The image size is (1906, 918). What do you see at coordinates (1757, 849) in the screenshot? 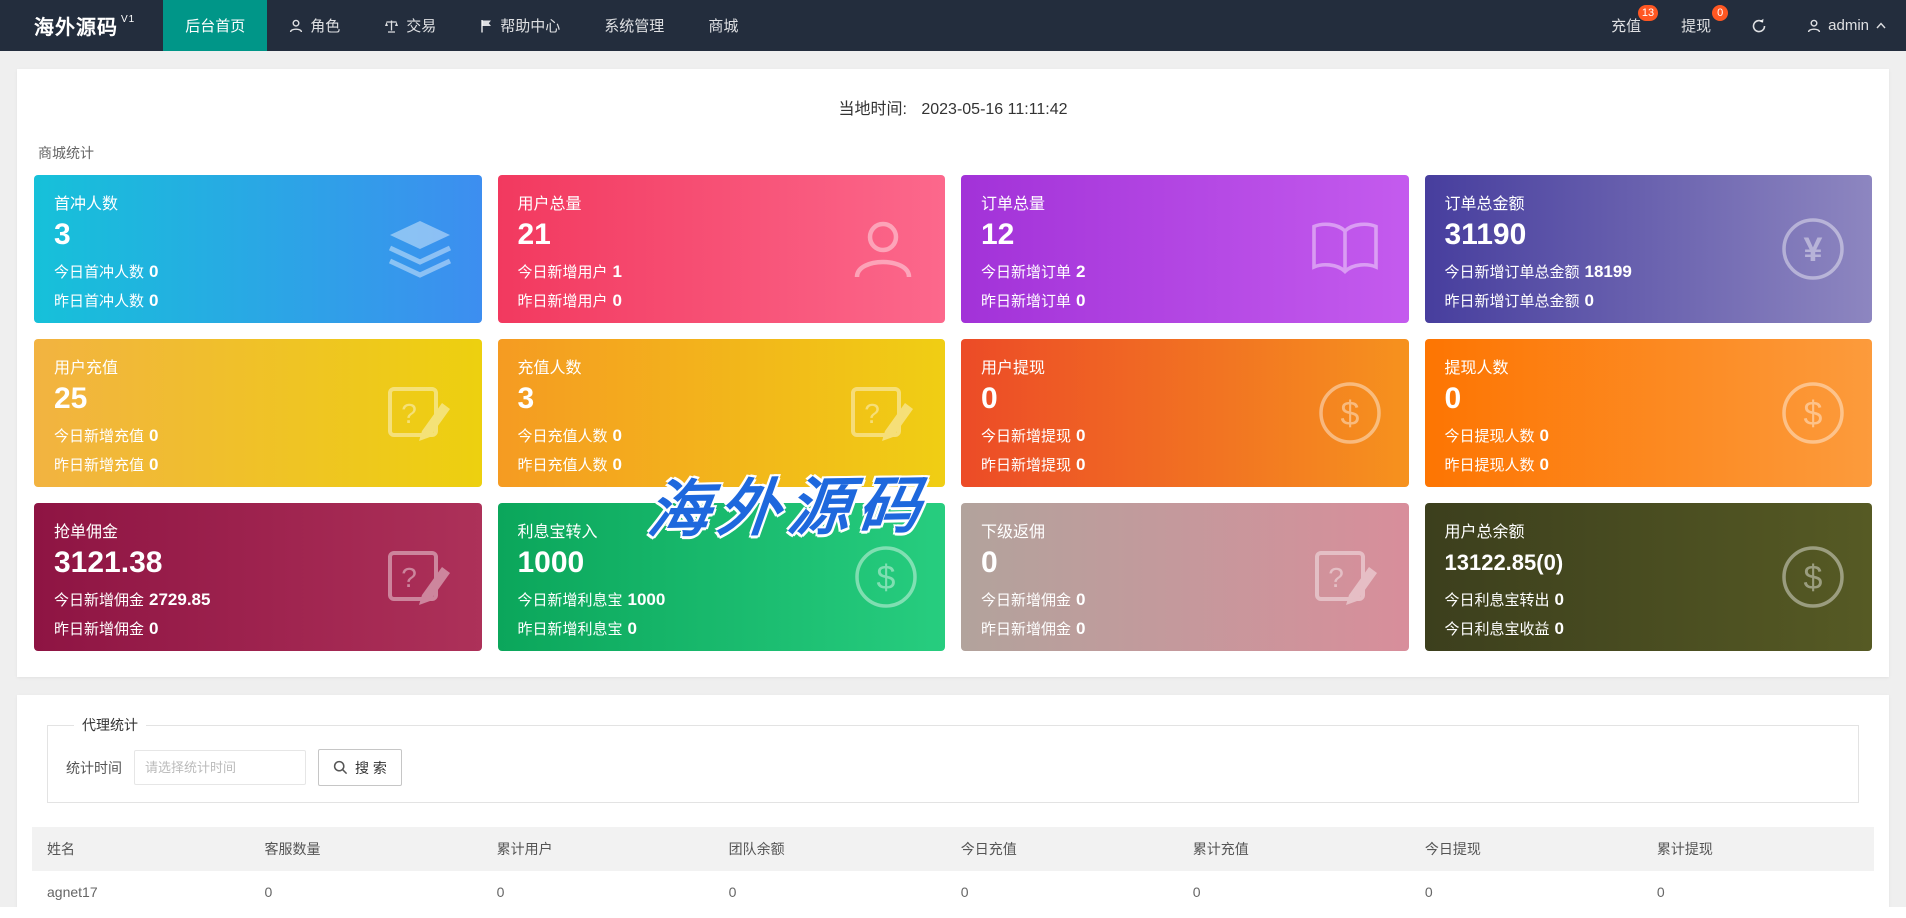
I see `col-total-withdraw: 累计提现` at bounding box center [1757, 849].